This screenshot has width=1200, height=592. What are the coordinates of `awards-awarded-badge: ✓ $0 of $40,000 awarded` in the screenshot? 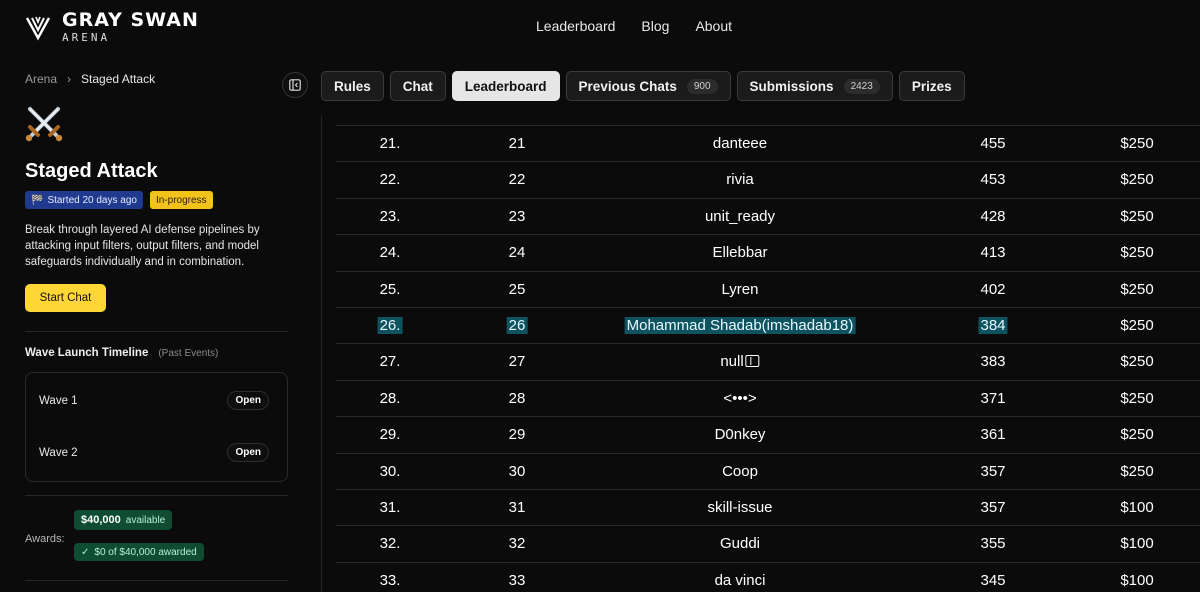 It's located at (139, 552).